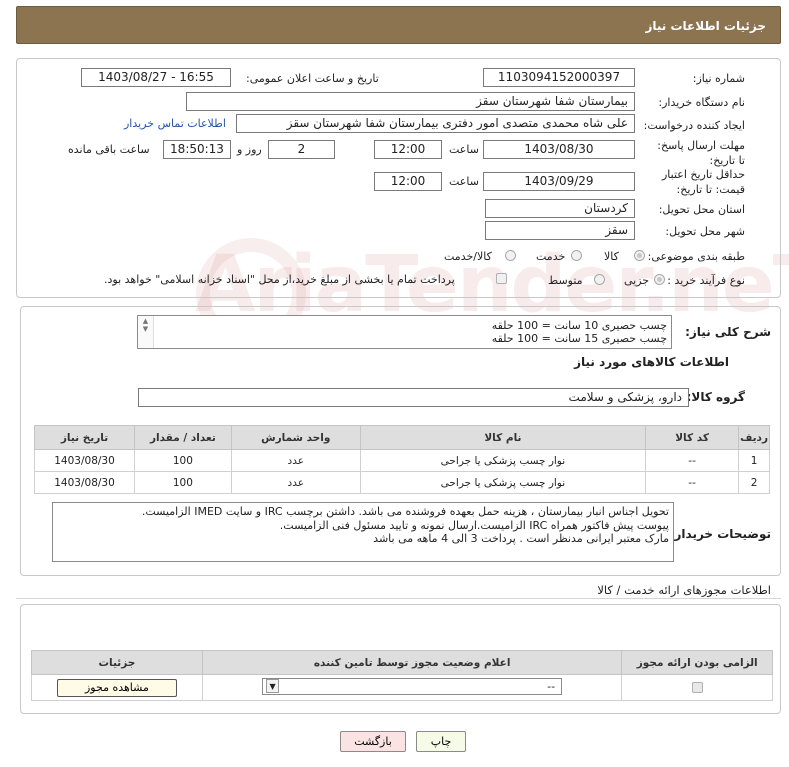 The width and height of the screenshot is (789, 767). Describe the element at coordinates (705, 26) in the screenshot. I see `page-title: جزئیات اطلاعات نیاز` at that location.